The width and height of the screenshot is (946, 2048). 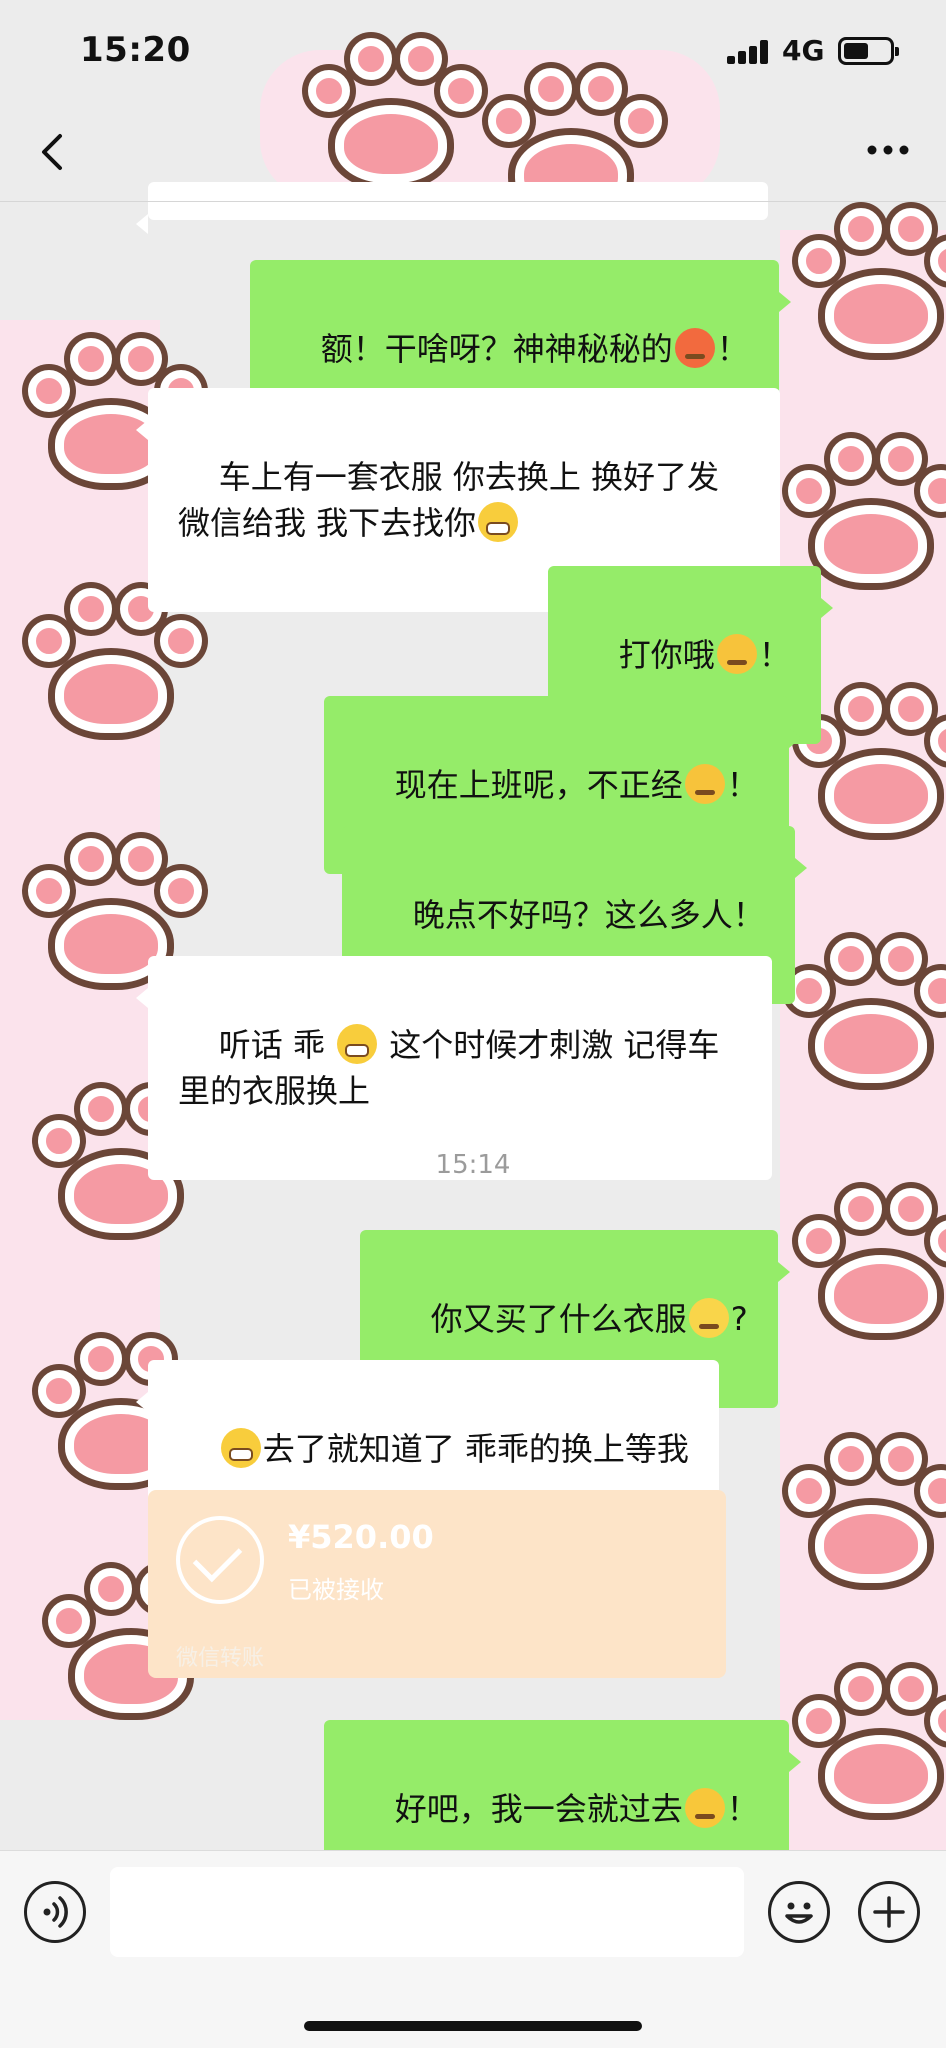 I want to click on transfer-label: 微信转账, so click(x=220, y=1658).